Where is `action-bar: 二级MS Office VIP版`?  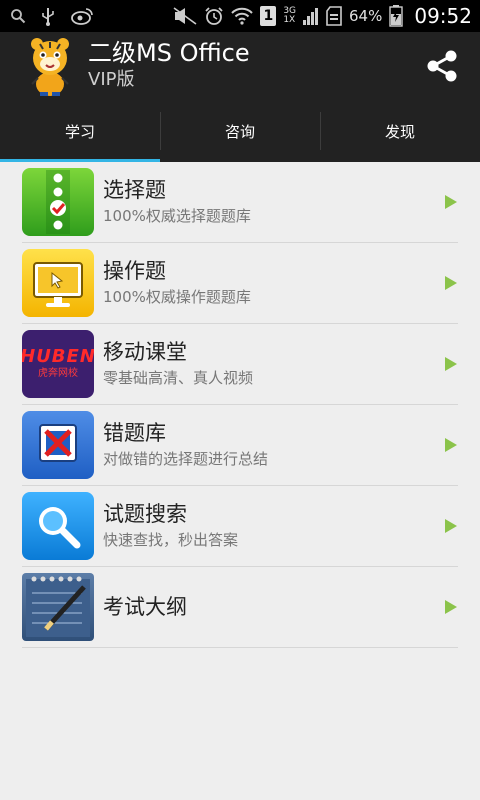
action-bar: 二级MS Office VIP版 is located at coordinates (240, 66).